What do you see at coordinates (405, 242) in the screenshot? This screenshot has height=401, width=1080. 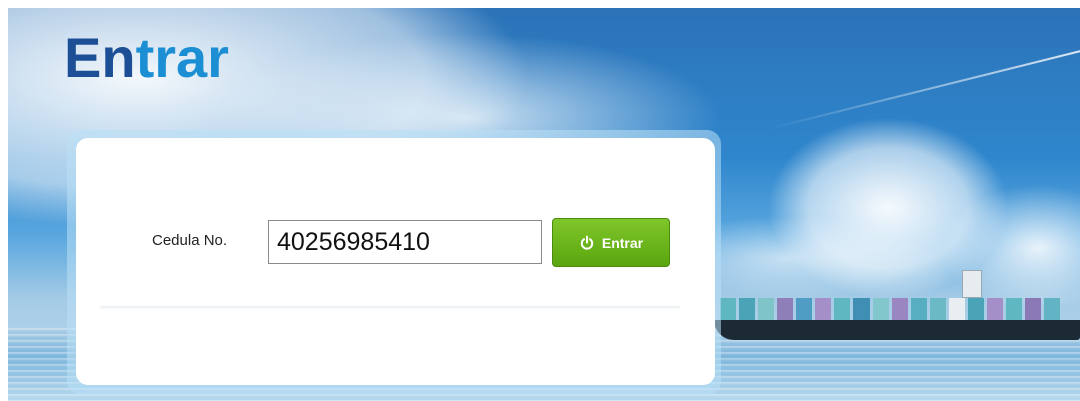 I see `cedula-input` at bounding box center [405, 242].